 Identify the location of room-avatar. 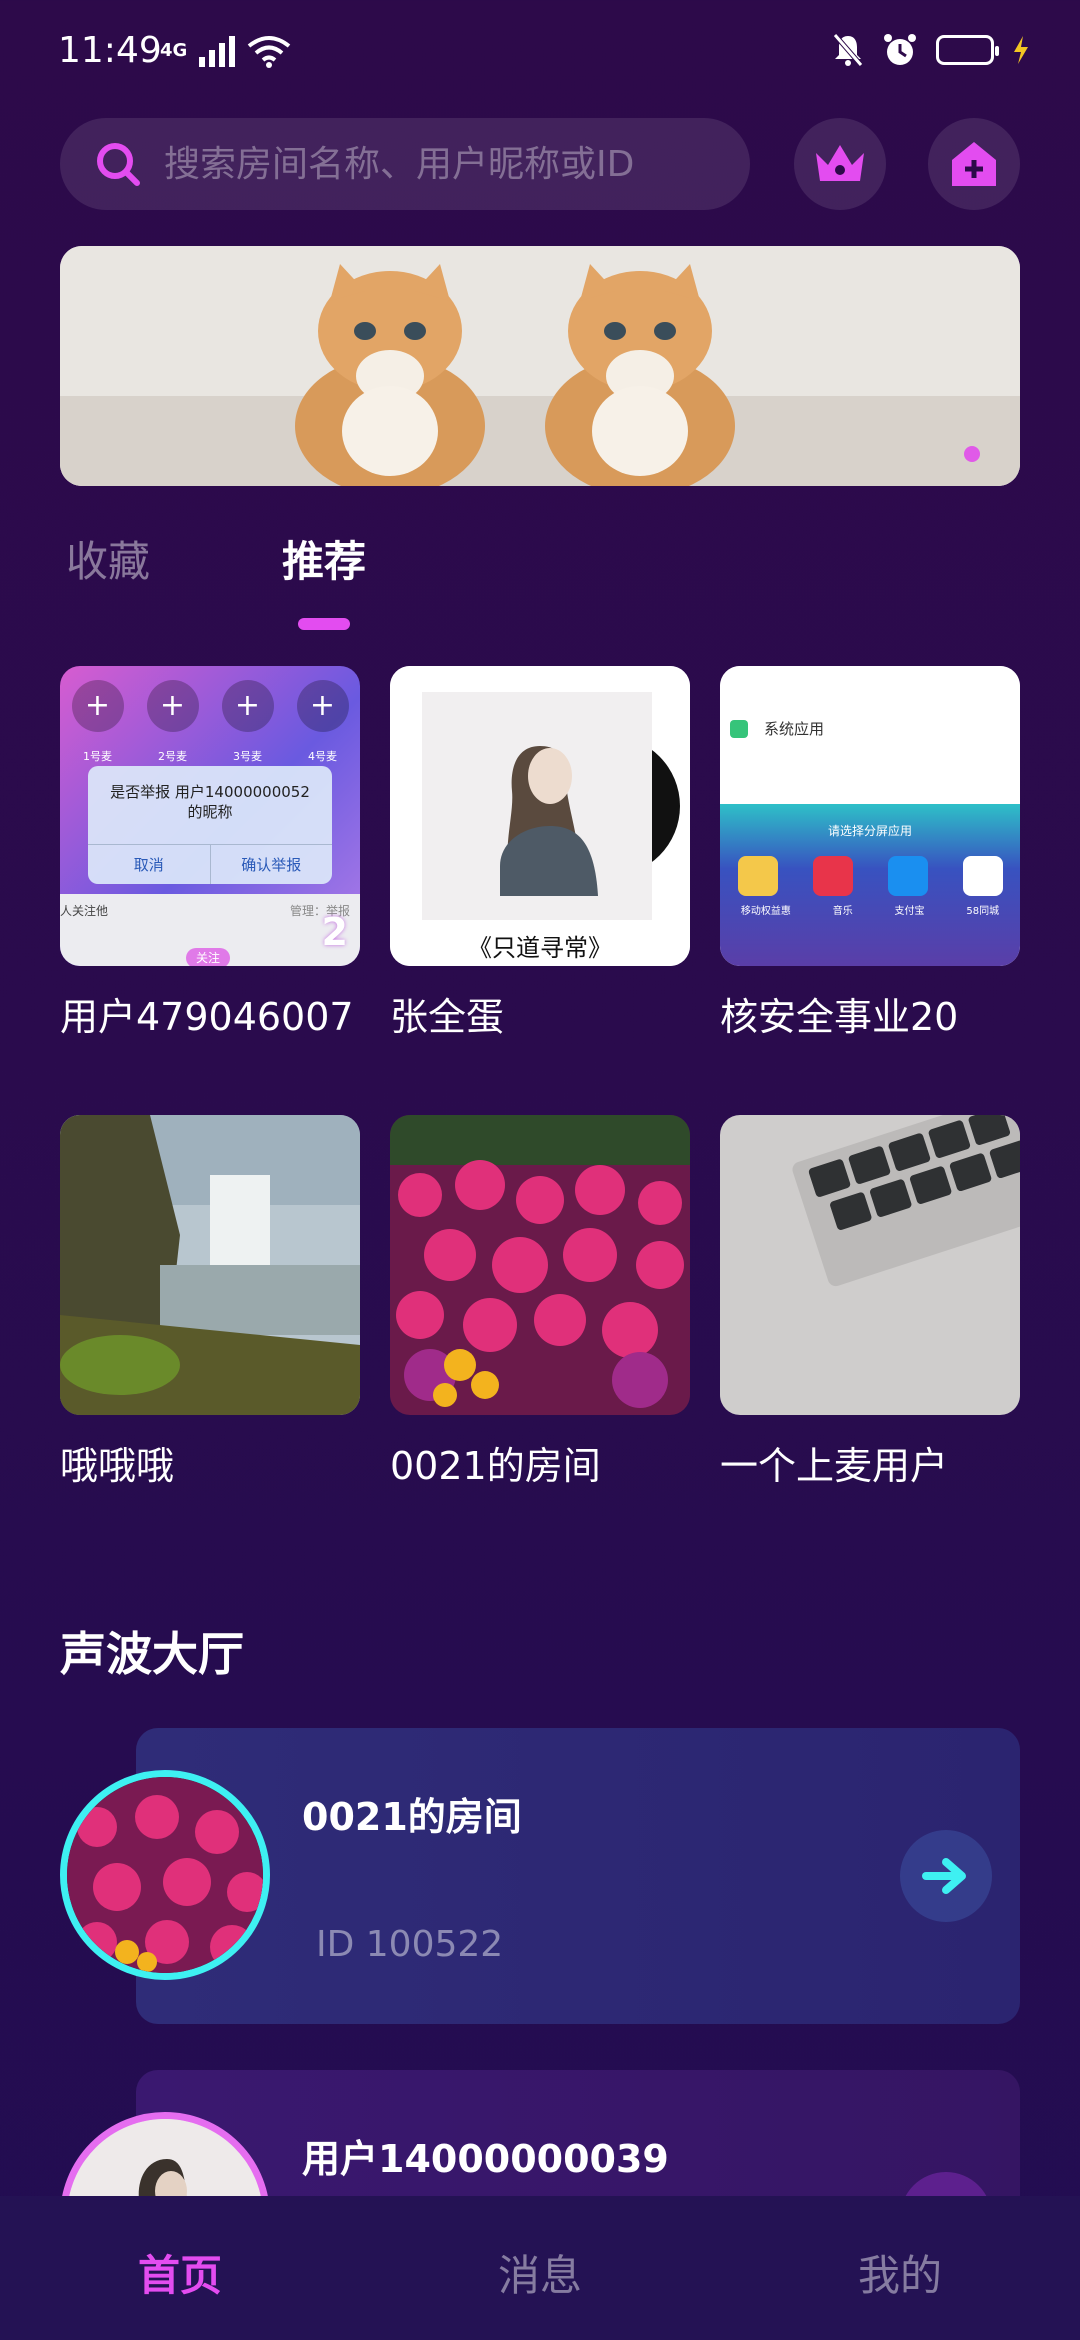
(165, 1875).